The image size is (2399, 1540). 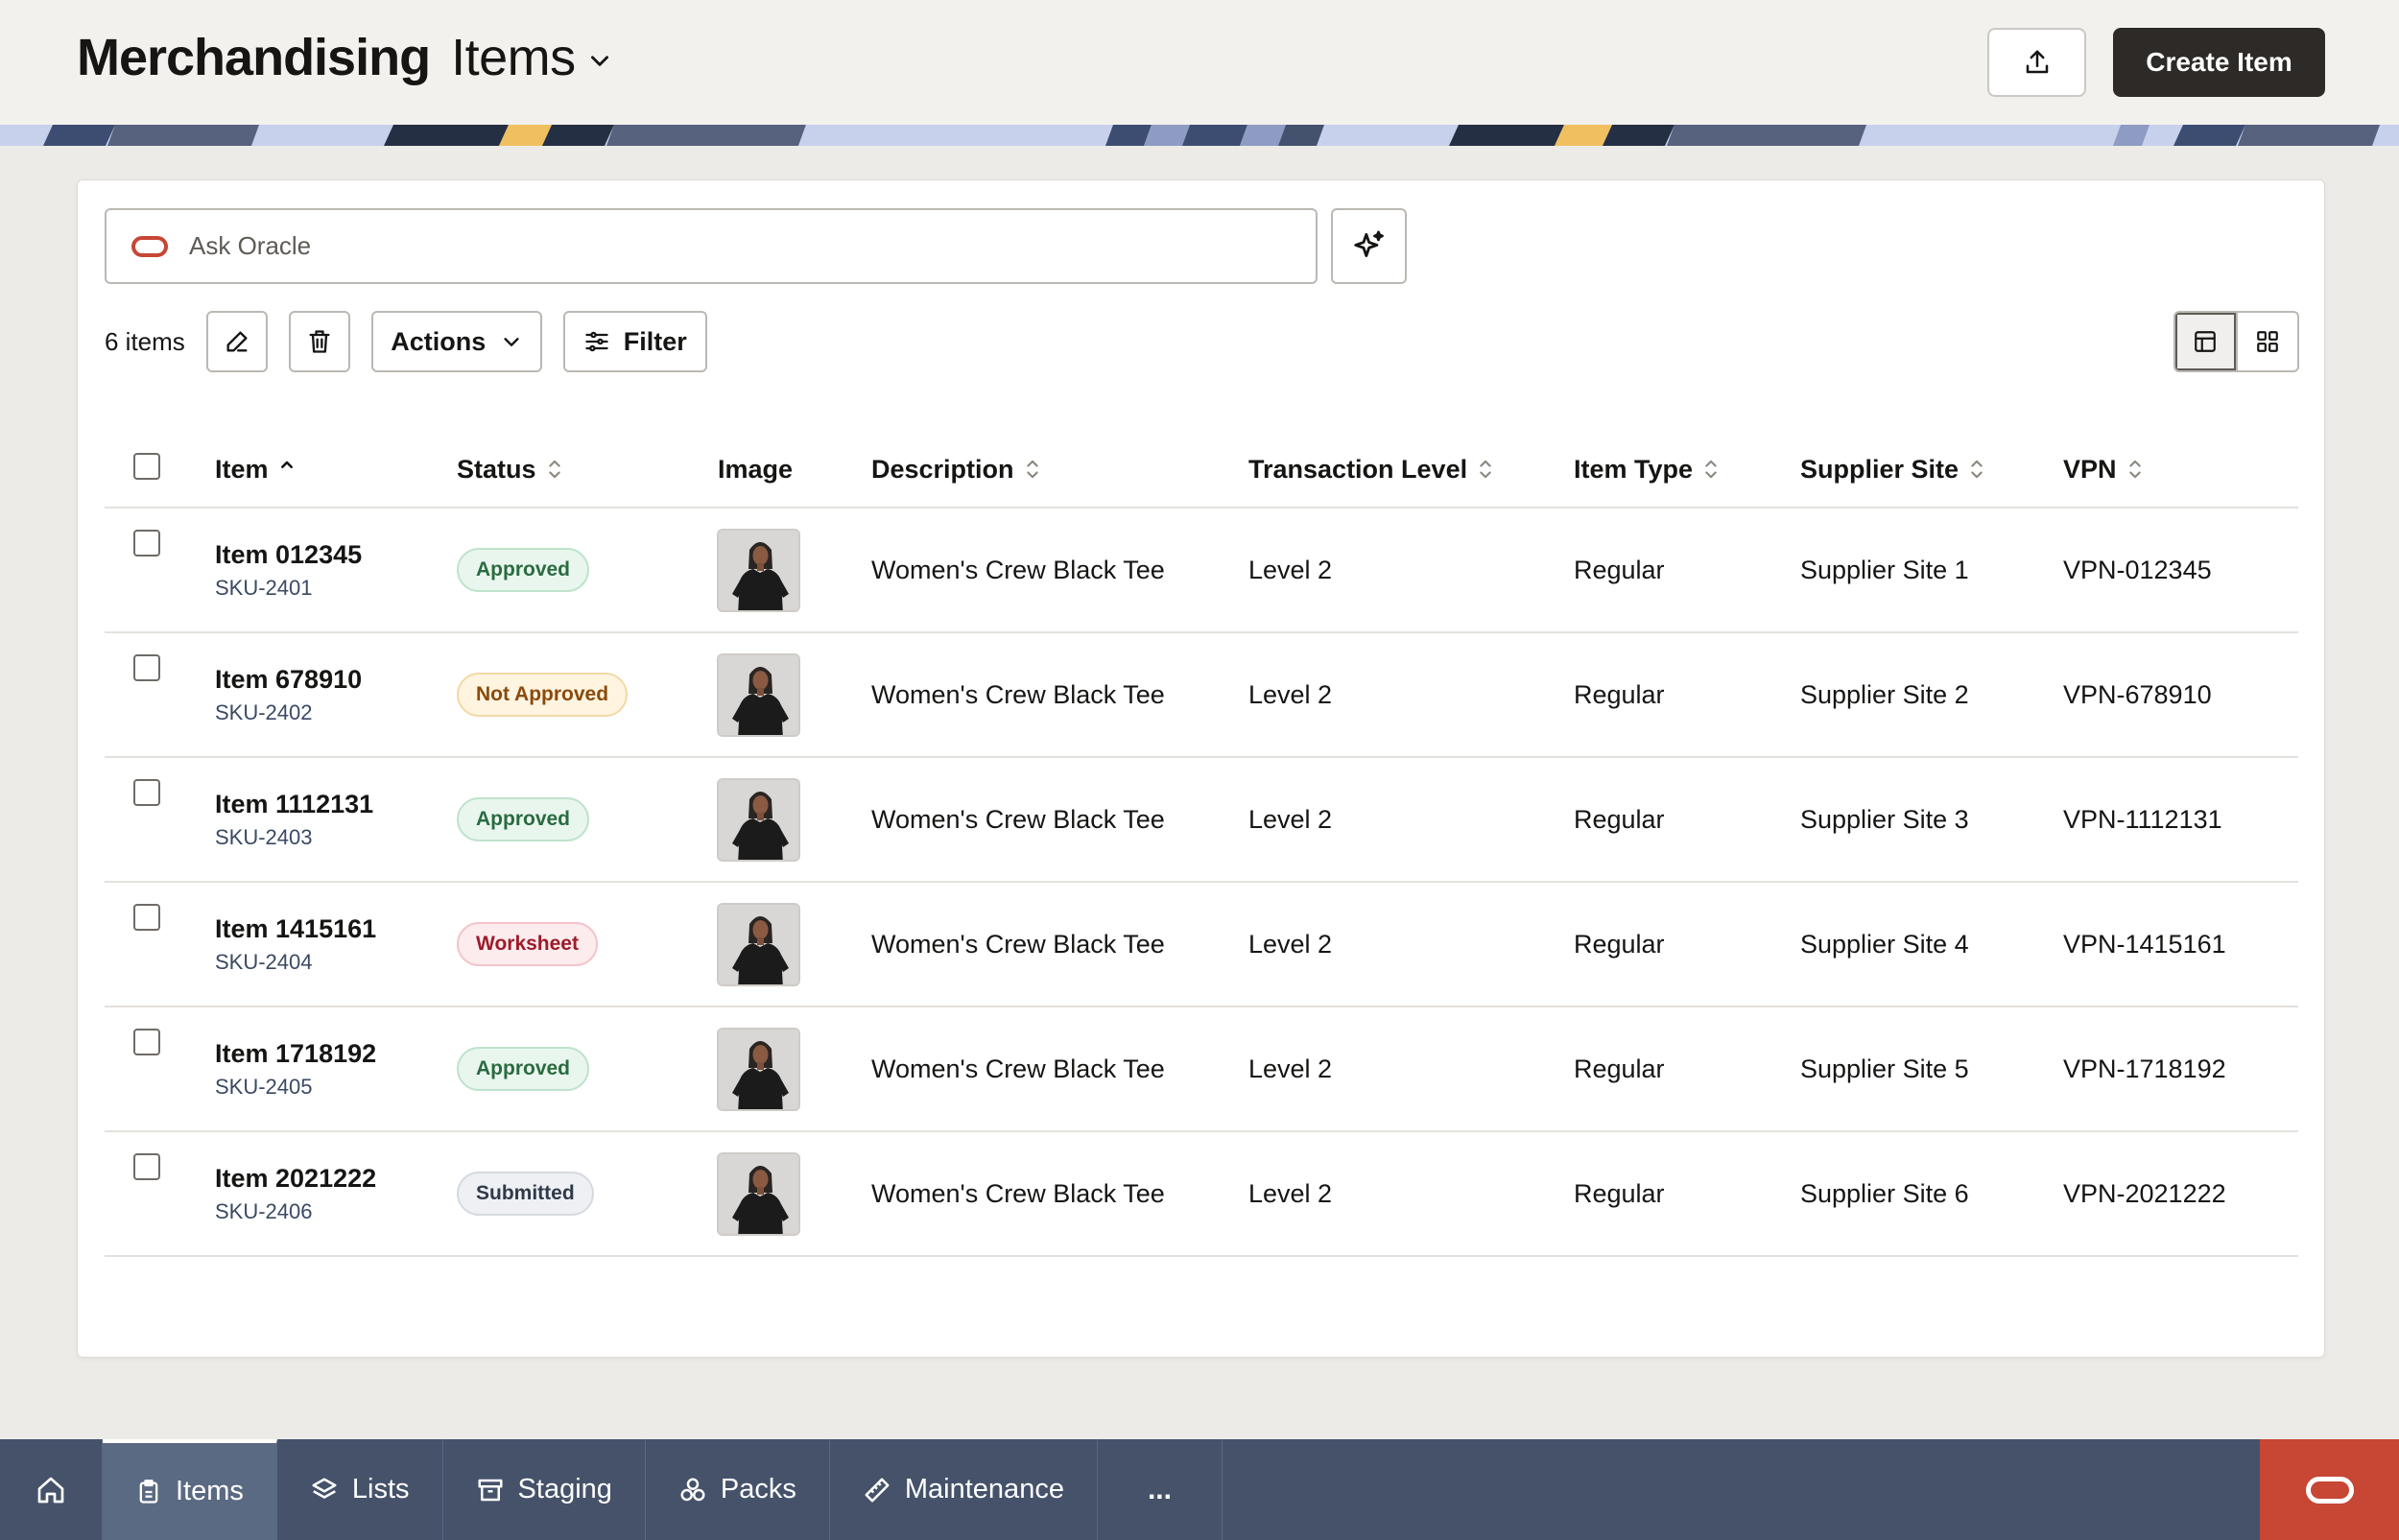 I want to click on column-label: Image, so click(x=756, y=469).